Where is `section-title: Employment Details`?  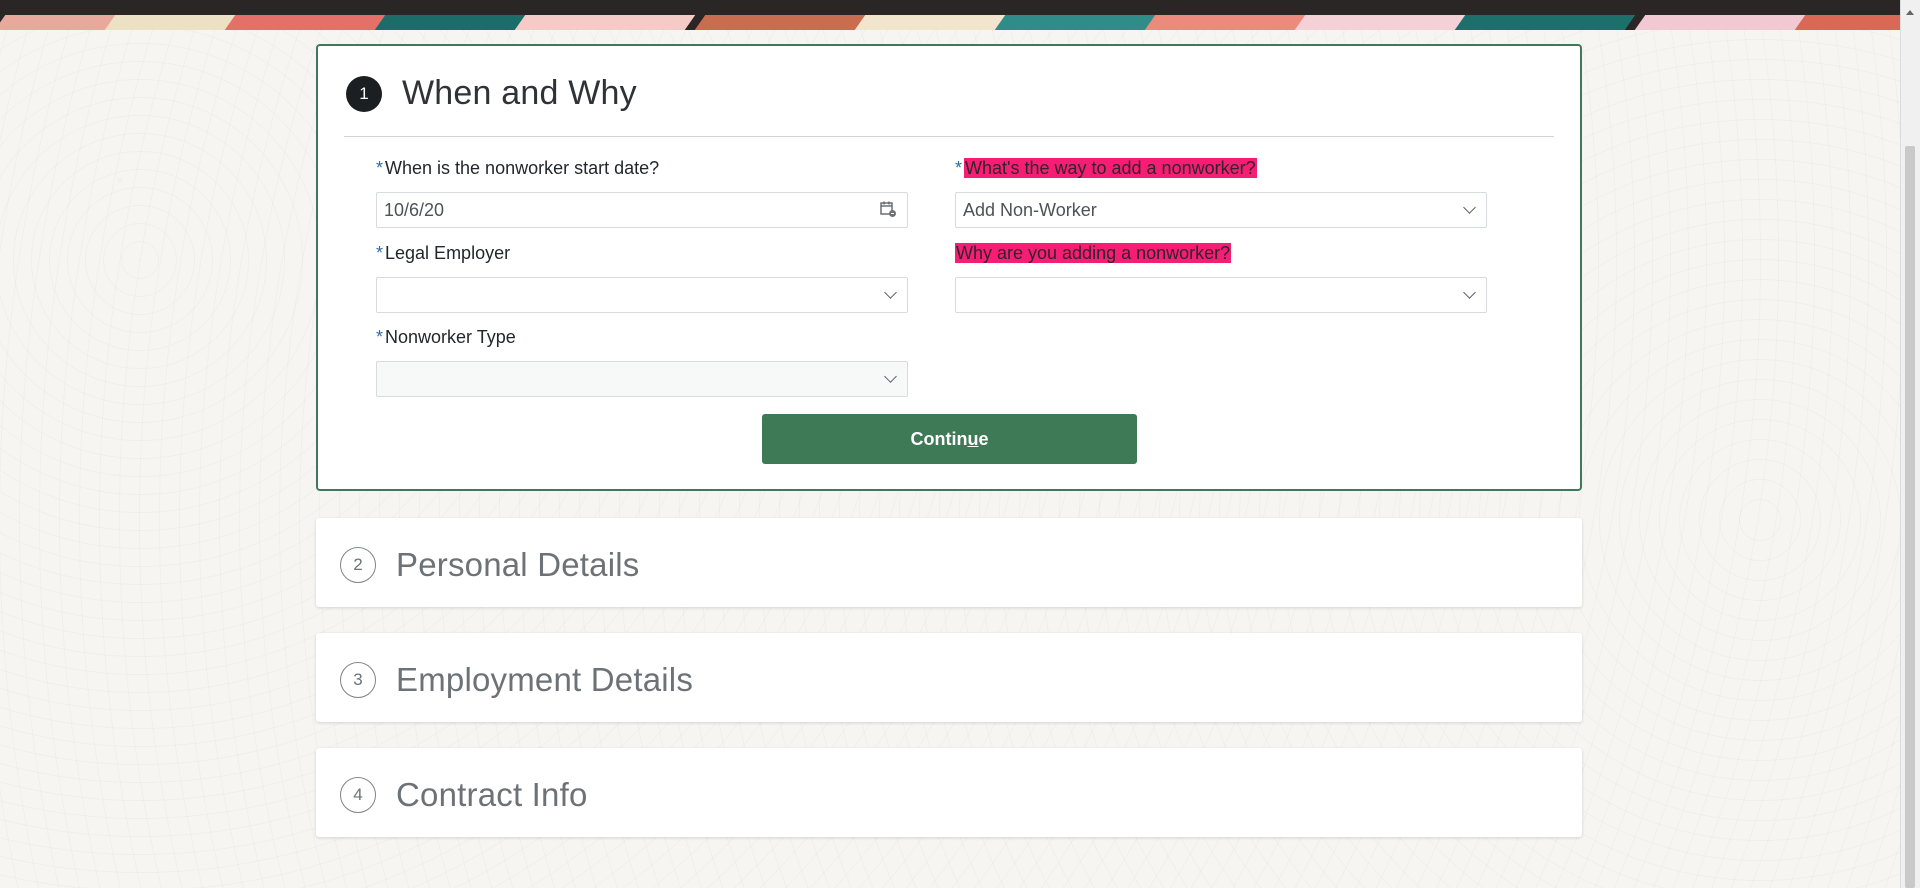
section-title: Employment Details is located at coordinates (545, 679).